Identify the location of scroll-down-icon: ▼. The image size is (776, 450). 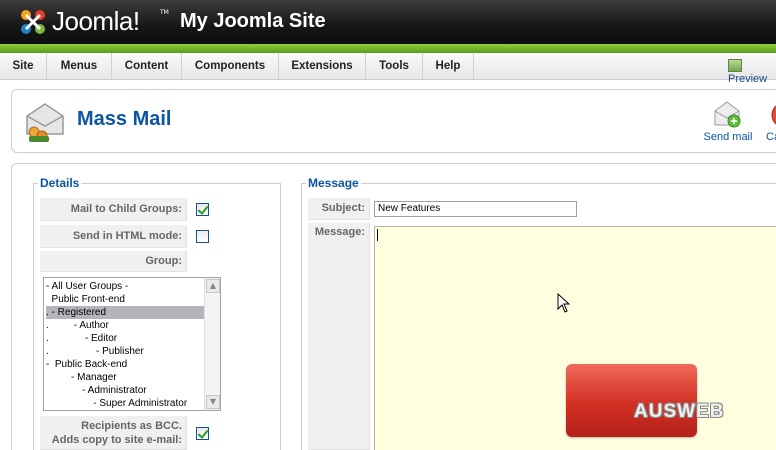
(213, 402).